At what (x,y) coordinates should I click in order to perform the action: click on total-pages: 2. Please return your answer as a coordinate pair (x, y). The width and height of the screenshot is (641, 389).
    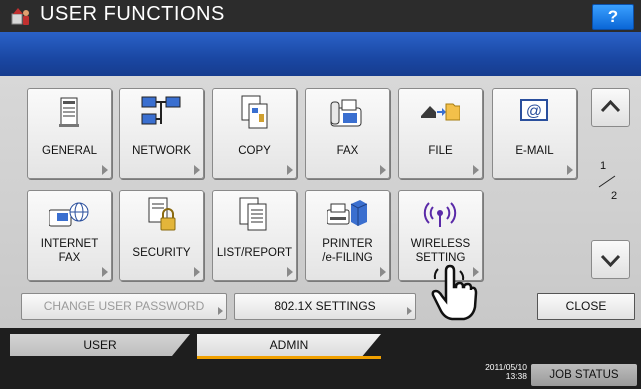
    Looking at the image, I should click on (614, 196).